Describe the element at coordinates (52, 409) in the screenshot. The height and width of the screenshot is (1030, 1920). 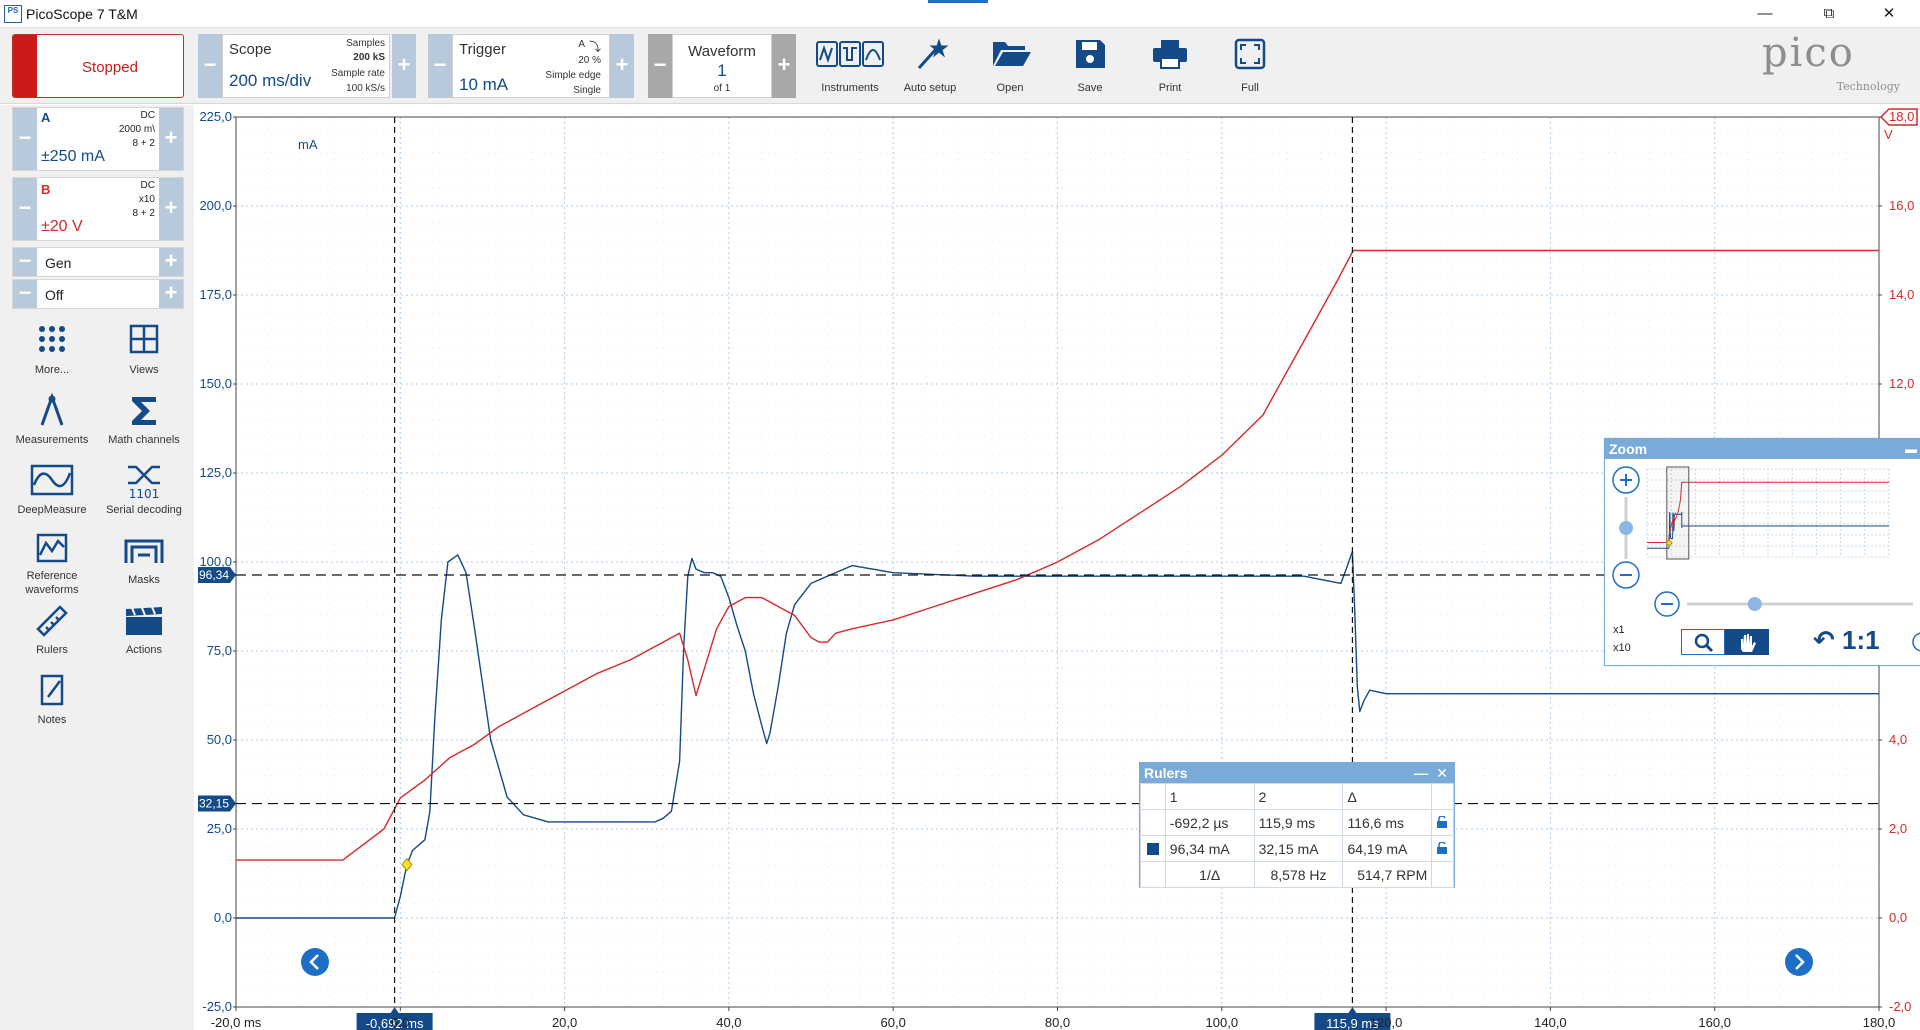
I see `measurements-icon` at that location.